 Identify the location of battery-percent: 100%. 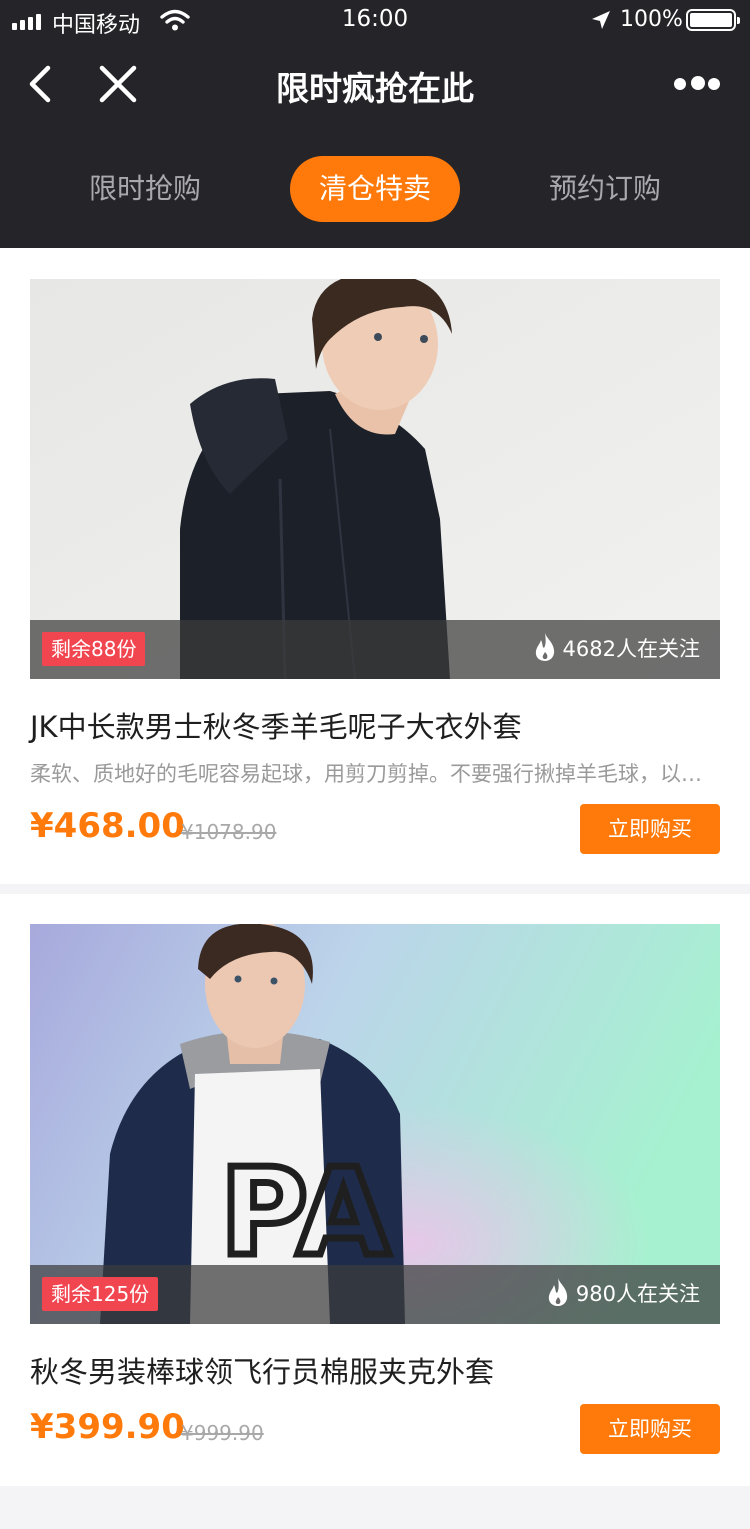
(651, 19).